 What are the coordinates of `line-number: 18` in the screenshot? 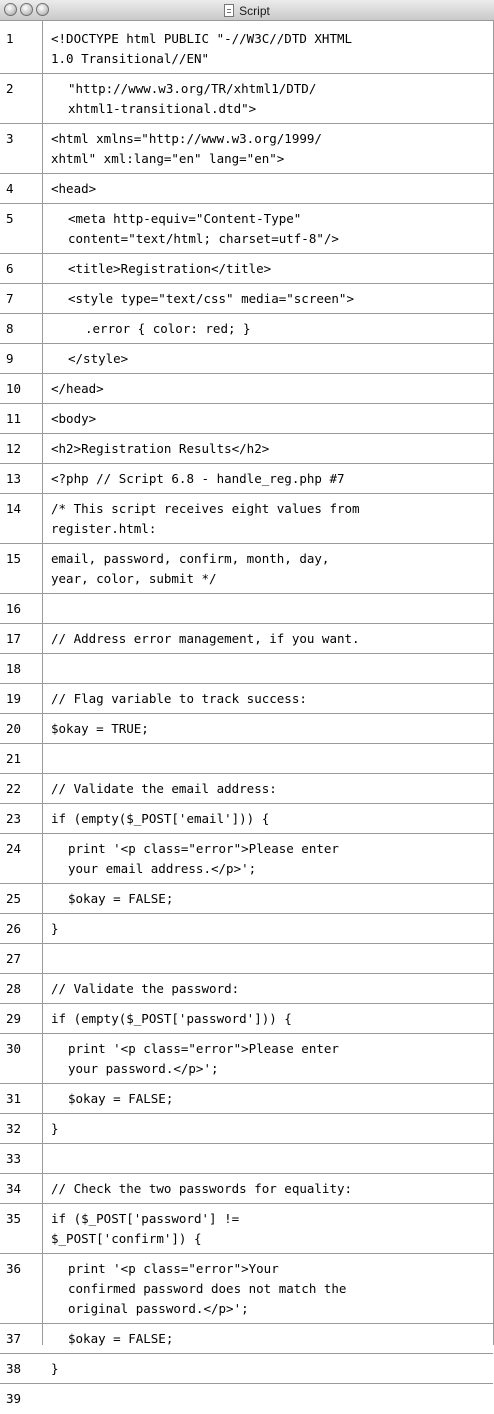 It's located at (14, 668).